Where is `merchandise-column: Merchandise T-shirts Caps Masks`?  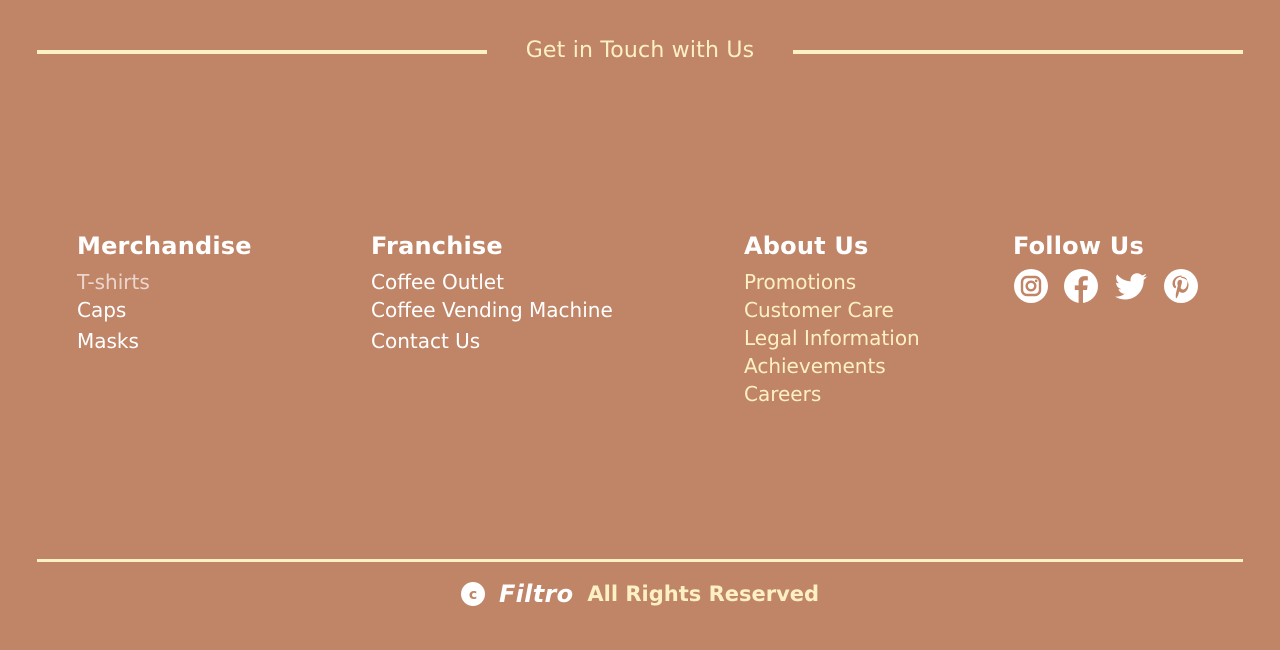 merchandise-column: Merchandise T-shirts Caps Masks is located at coordinates (164, 293).